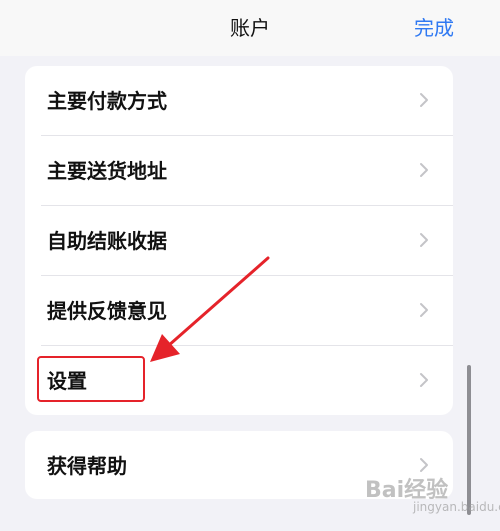  What do you see at coordinates (87, 466) in the screenshot?
I see `menu-item-label: 获得帮助` at bounding box center [87, 466].